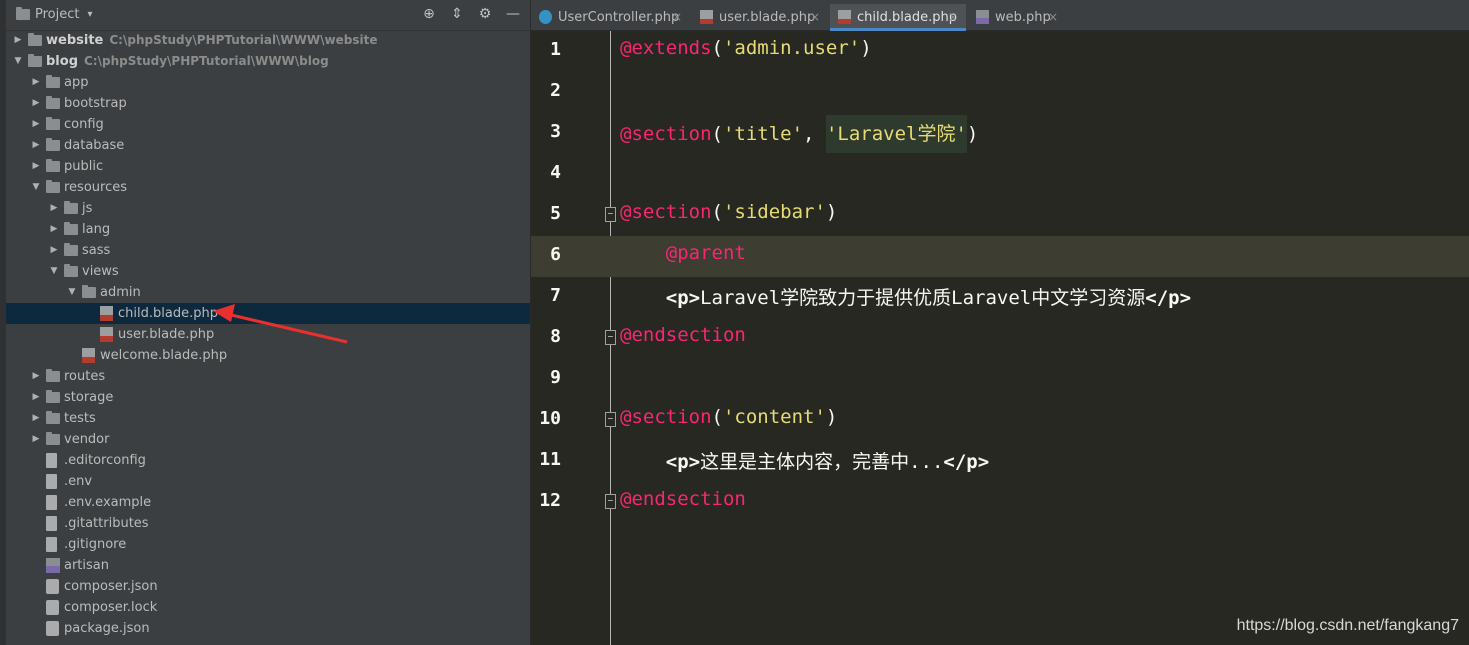 The image size is (1469, 645). Describe the element at coordinates (268, 145) in the screenshot. I see `tree-item-database: ▶ database` at that location.